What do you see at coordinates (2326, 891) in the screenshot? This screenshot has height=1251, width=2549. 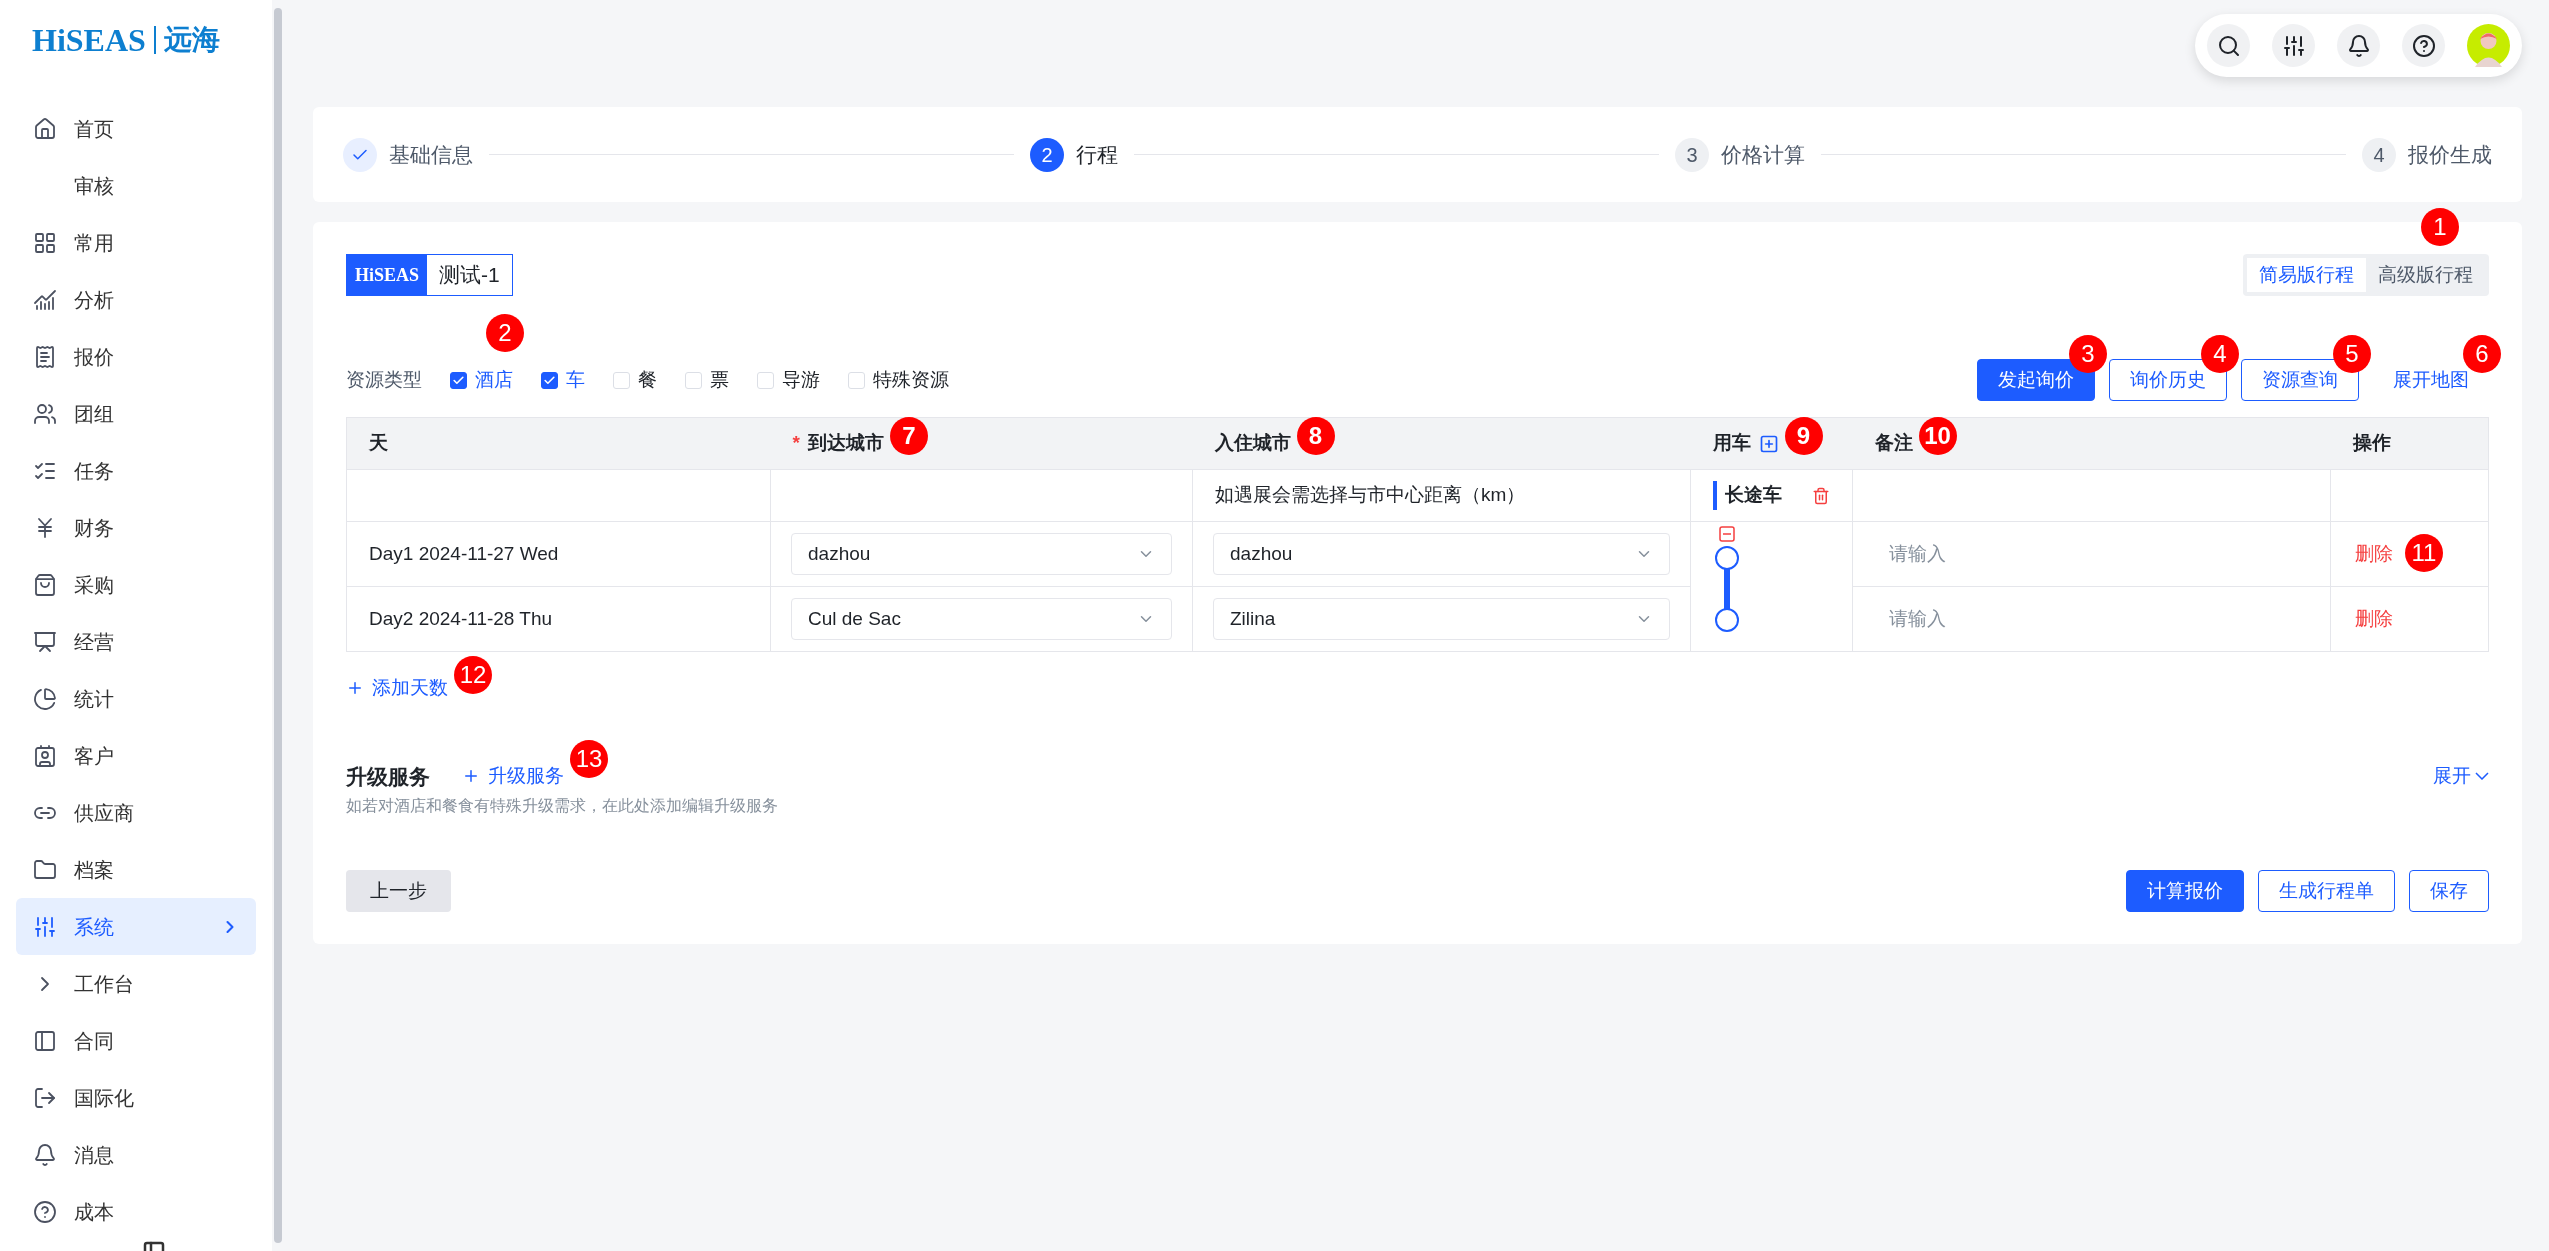 I see `action-button: 生成行程单` at bounding box center [2326, 891].